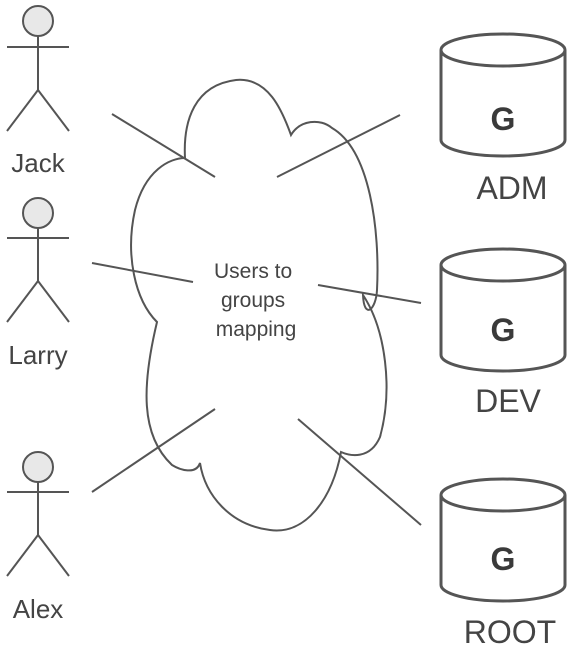 Image resolution: width=568 pixels, height=656 pixels. I want to click on cloud-label-line: Users to, so click(253, 271).